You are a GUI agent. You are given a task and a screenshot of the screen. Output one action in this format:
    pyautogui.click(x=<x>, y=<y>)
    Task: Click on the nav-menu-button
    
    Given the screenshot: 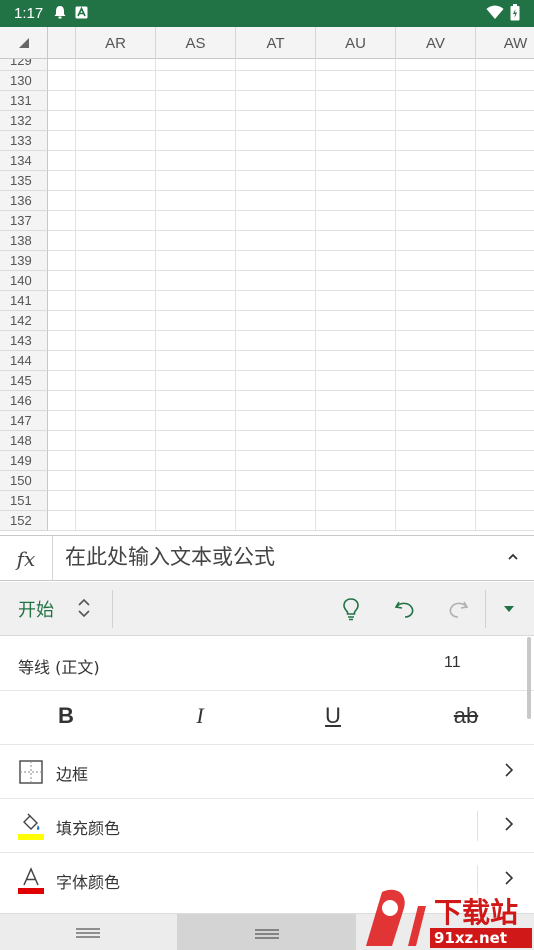 What is the action you would take?
    pyautogui.click(x=88, y=932)
    